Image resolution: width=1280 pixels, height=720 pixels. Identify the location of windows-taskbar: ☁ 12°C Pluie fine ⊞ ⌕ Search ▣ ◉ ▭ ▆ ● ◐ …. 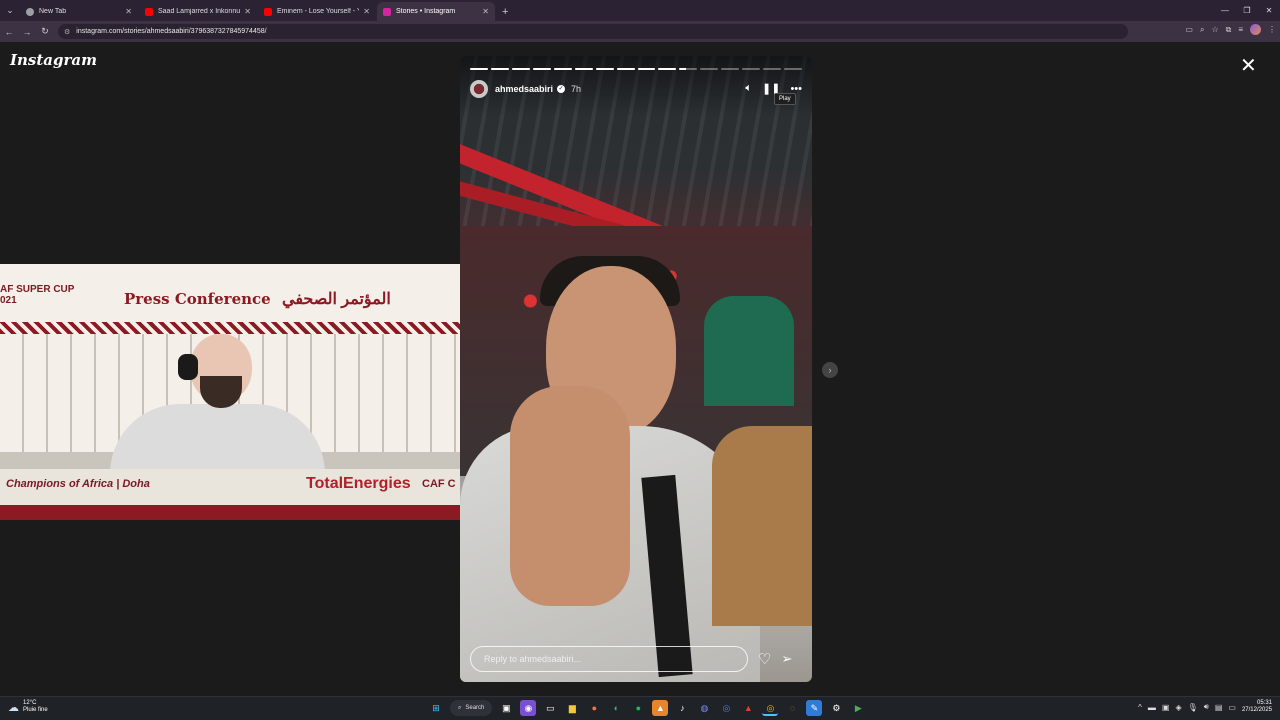
(640, 708).